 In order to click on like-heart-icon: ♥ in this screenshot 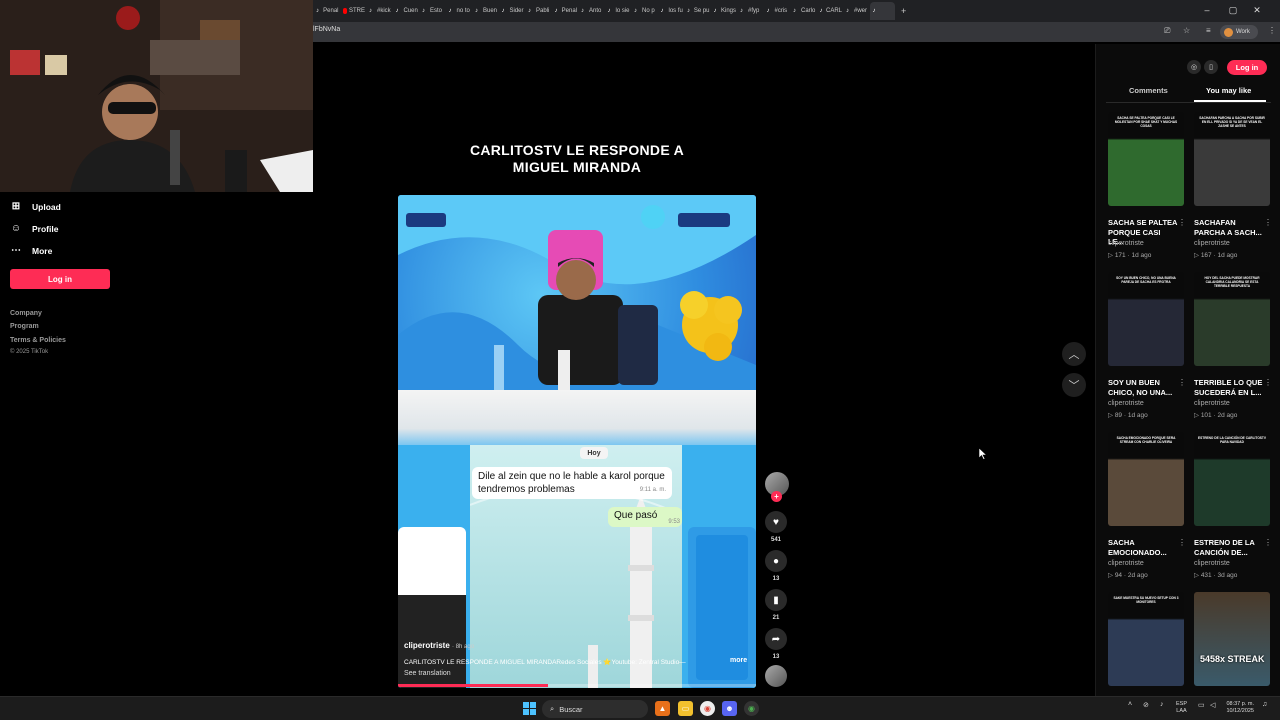, I will do `click(776, 522)`.